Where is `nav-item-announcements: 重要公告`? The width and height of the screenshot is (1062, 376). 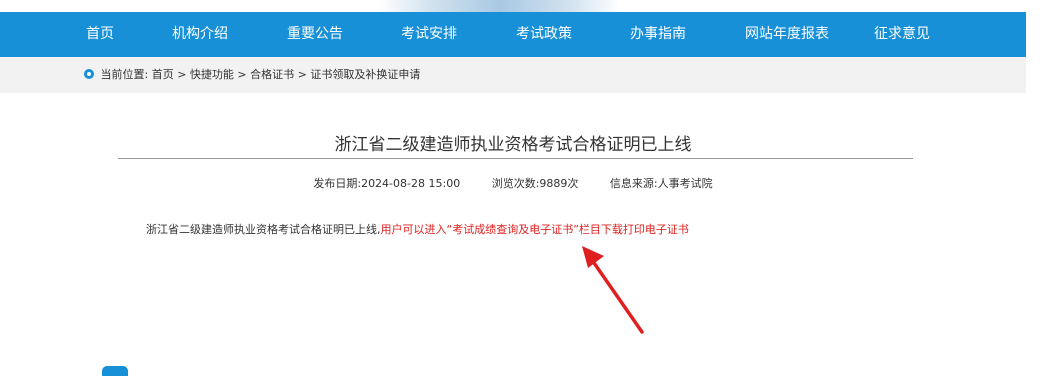 nav-item-announcements: 重要公告 is located at coordinates (315, 34).